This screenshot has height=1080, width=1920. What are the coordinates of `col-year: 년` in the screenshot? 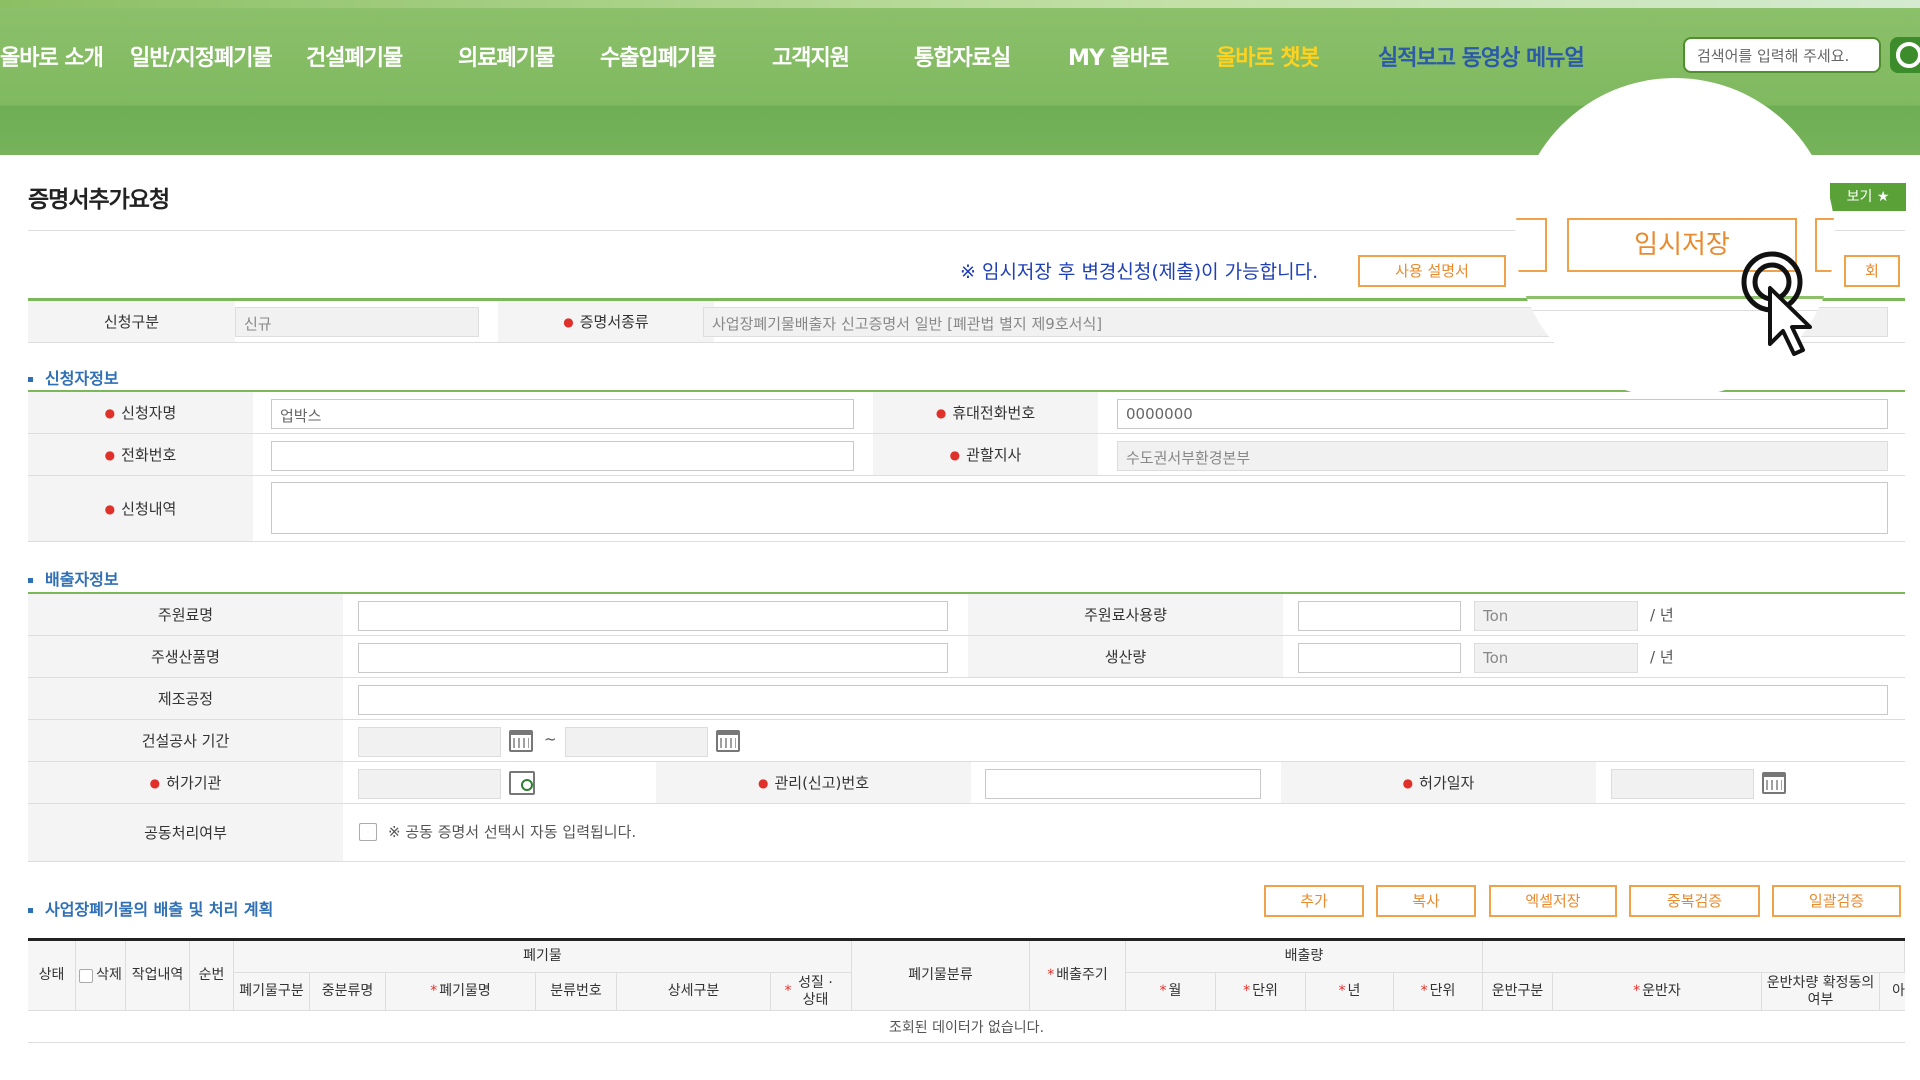 It's located at (1354, 991).